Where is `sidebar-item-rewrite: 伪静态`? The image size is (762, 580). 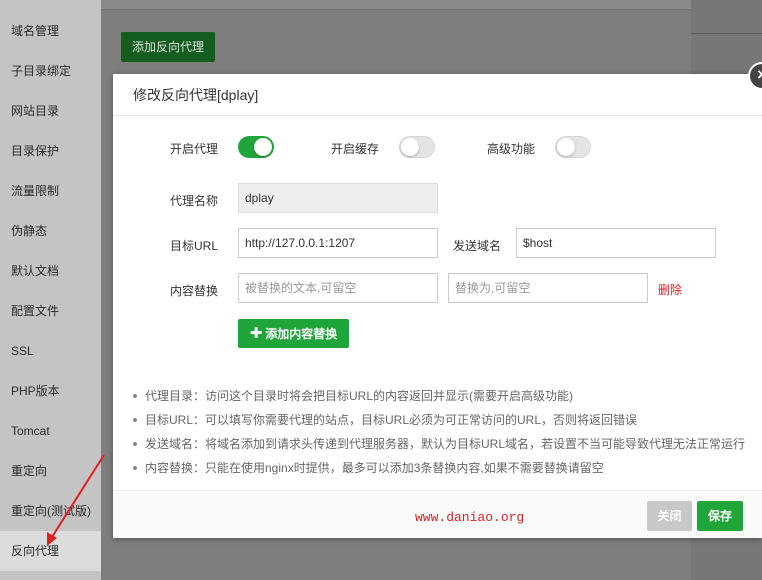 sidebar-item-rewrite: 伪静态 is located at coordinates (50, 231).